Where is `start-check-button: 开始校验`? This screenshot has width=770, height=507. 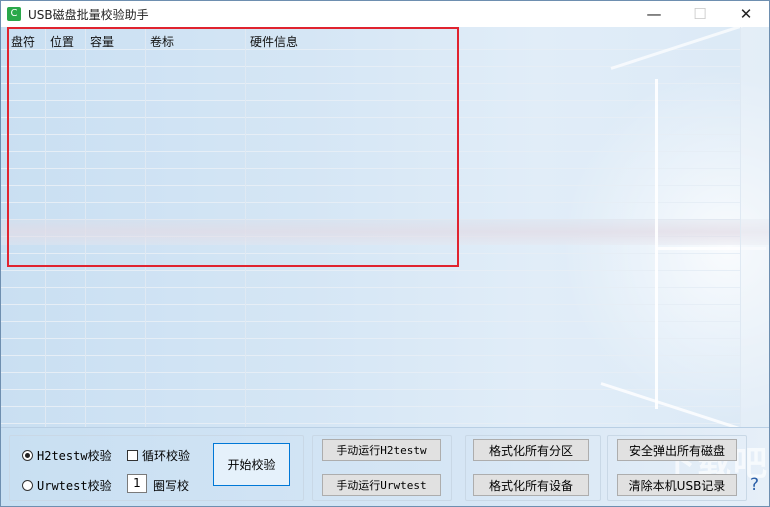 start-check-button: 开始校验 is located at coordinates (251, 464).